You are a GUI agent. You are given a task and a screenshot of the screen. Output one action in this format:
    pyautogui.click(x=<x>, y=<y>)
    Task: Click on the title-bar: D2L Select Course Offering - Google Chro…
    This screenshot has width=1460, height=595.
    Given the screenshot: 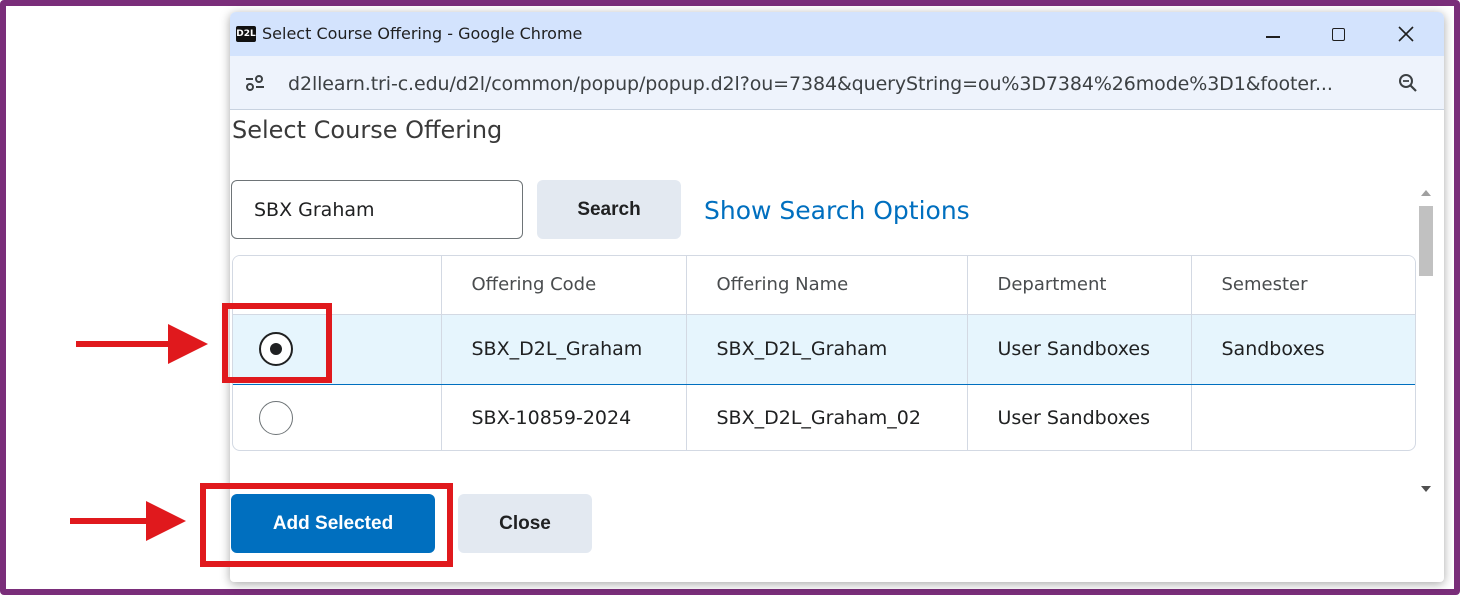 What is the action you would take?
    pyautogui.click(x=837, y=34)
    